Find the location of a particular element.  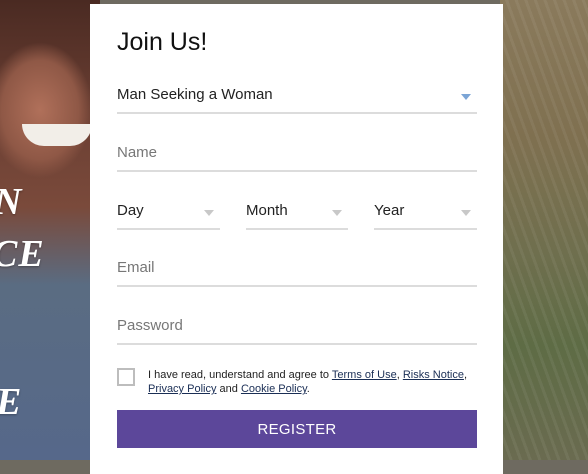

name-placeholder: Name is located at coordinates (137, 152).